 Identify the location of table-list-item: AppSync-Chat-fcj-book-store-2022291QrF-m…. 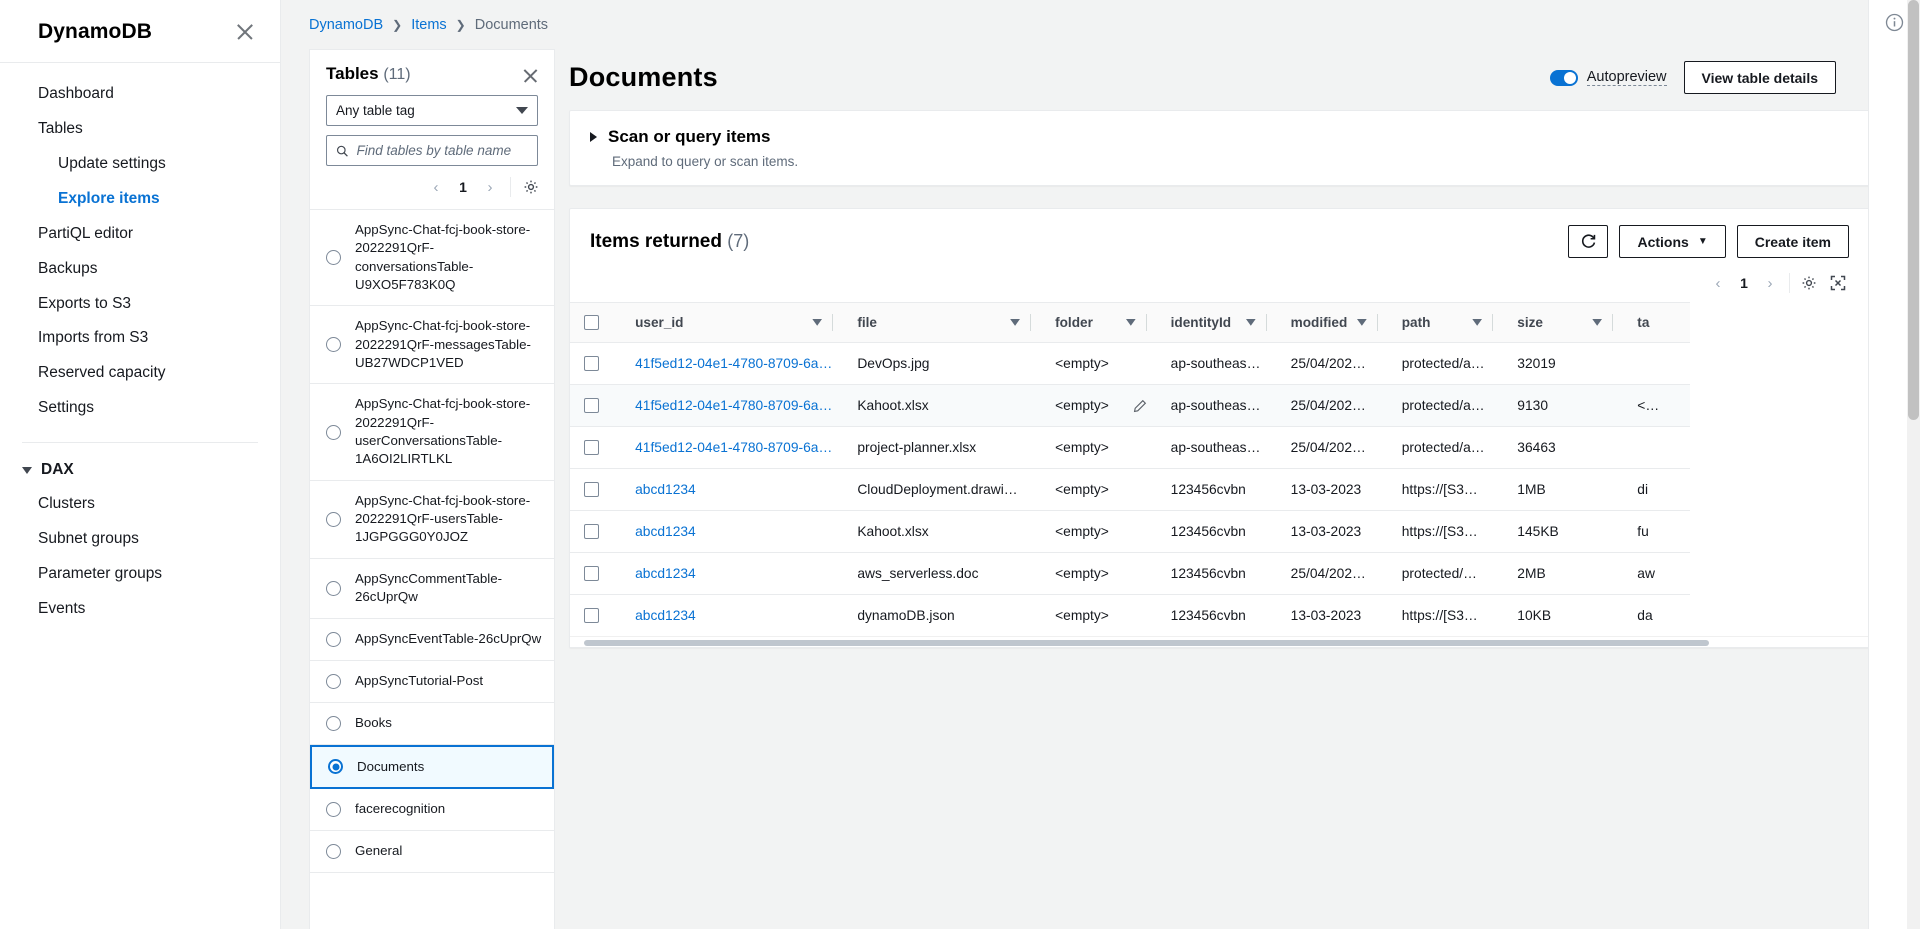
(432, 345).